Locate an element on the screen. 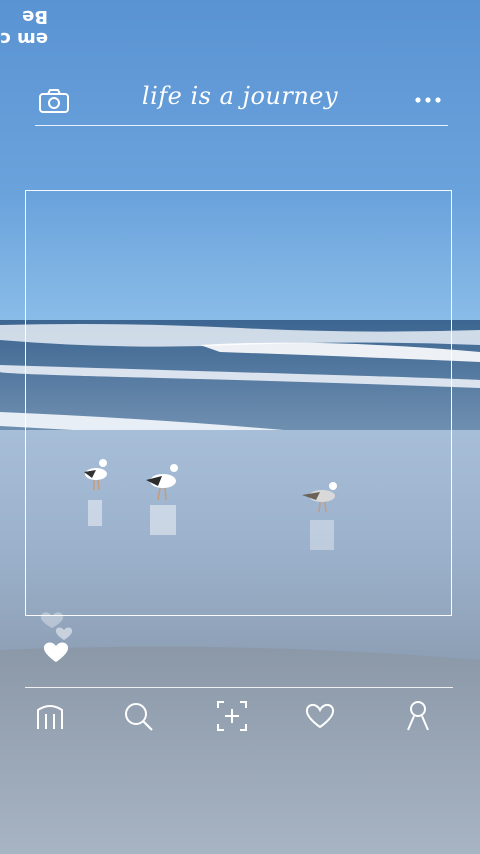 Image resolution: width=480 pixels, height=854 pixels. heart-outline-icon is located at coordinates (320, 716).